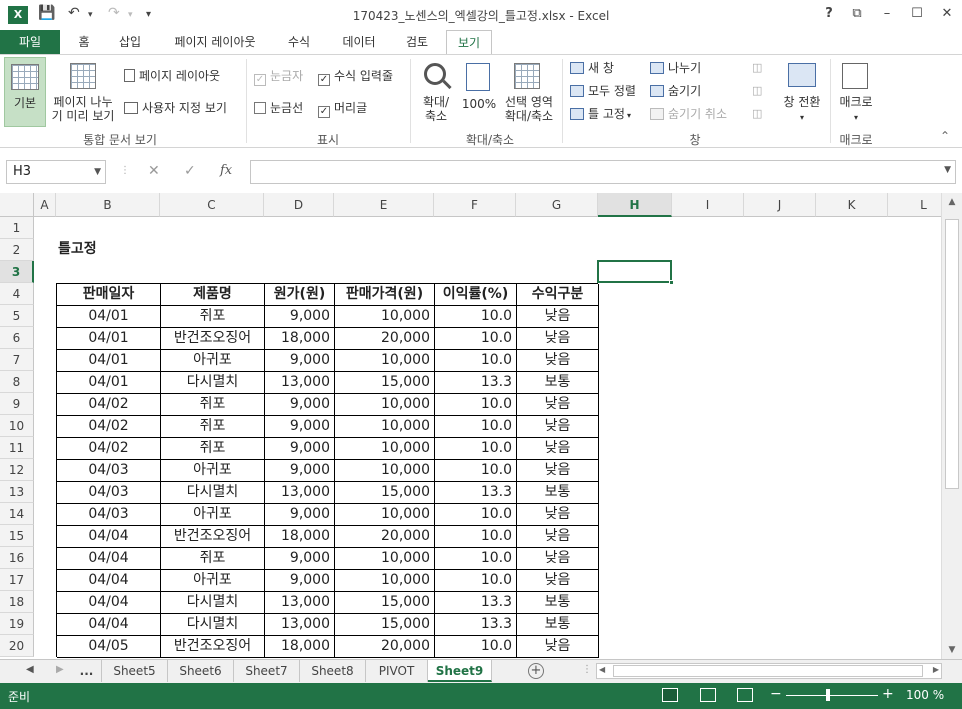  What do you see at coordinates (267, 671) in the screenshot?
I see `sheet-tab-sheet7: Sheet7` at bounding box center [267, 671].